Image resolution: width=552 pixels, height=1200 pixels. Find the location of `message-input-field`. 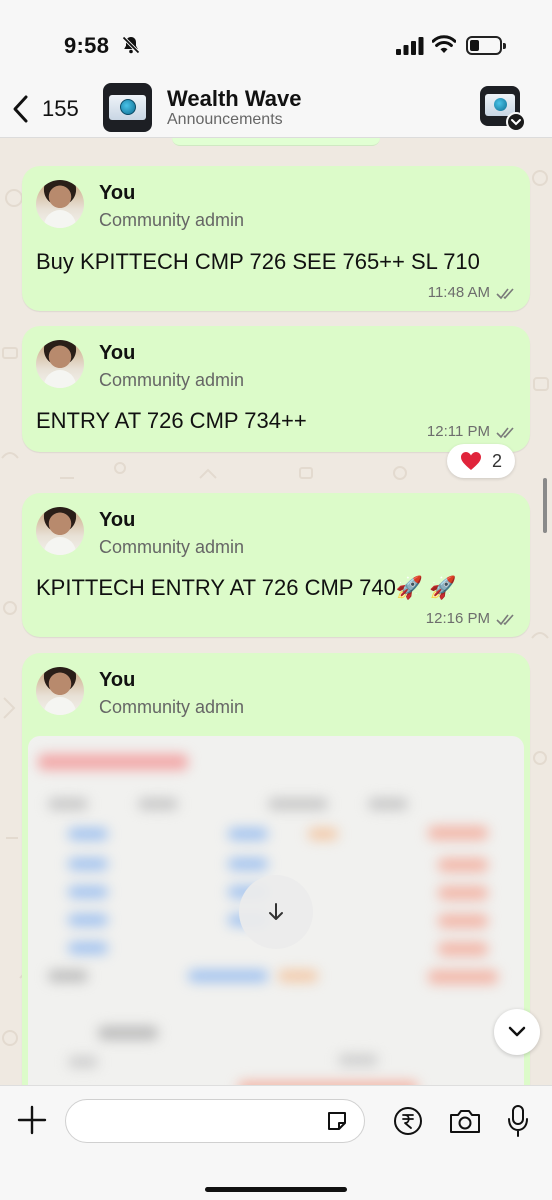

message-input-field is located at coordinates (200, 1122).